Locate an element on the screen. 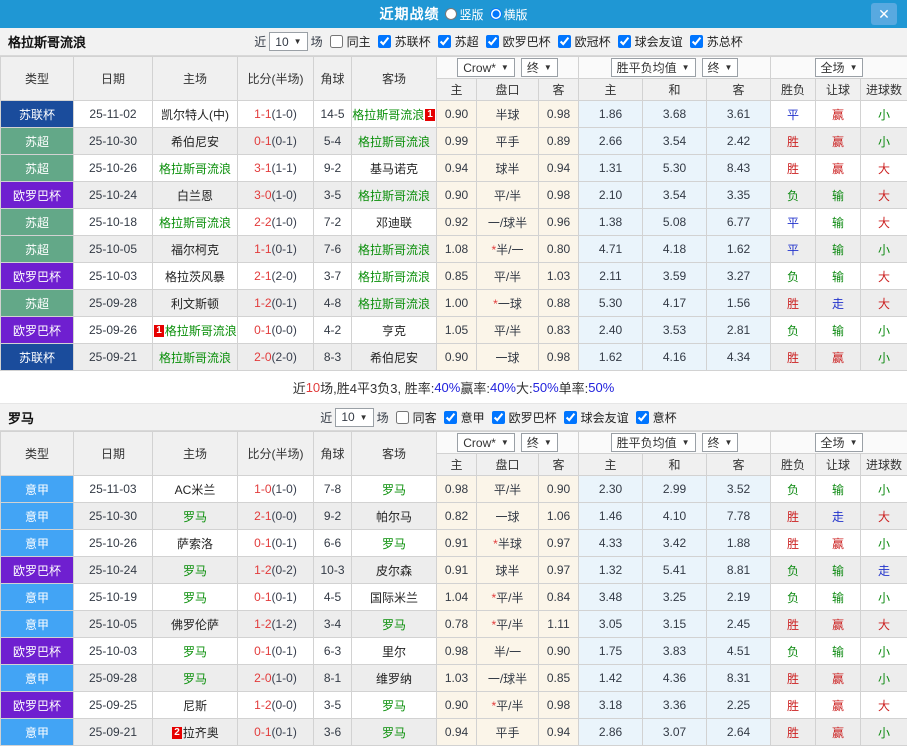 Image resolution: width=907 pixels, height=750 pixels. match-date: 25-10-19 is located at coordinates (113, 597).